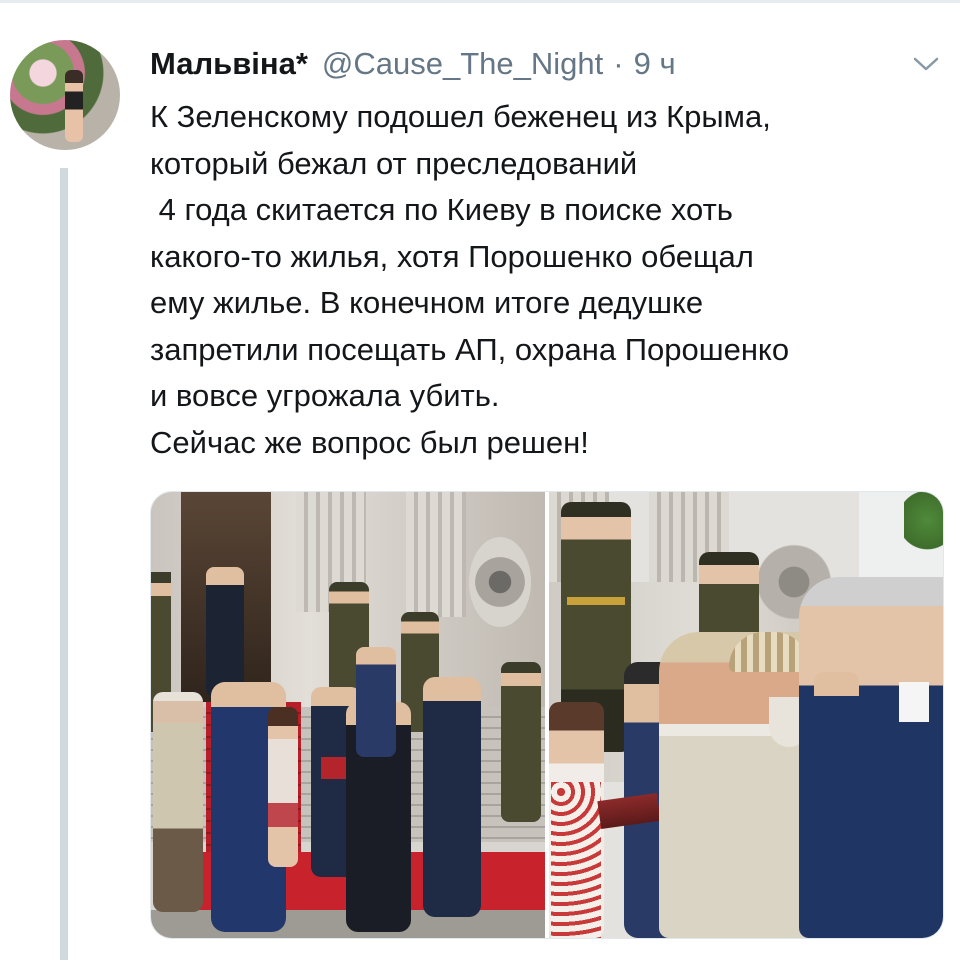  Describe the element at coordinates (655, 64) in the screenshot. I see `tweet-time: 9 ч` at that location.